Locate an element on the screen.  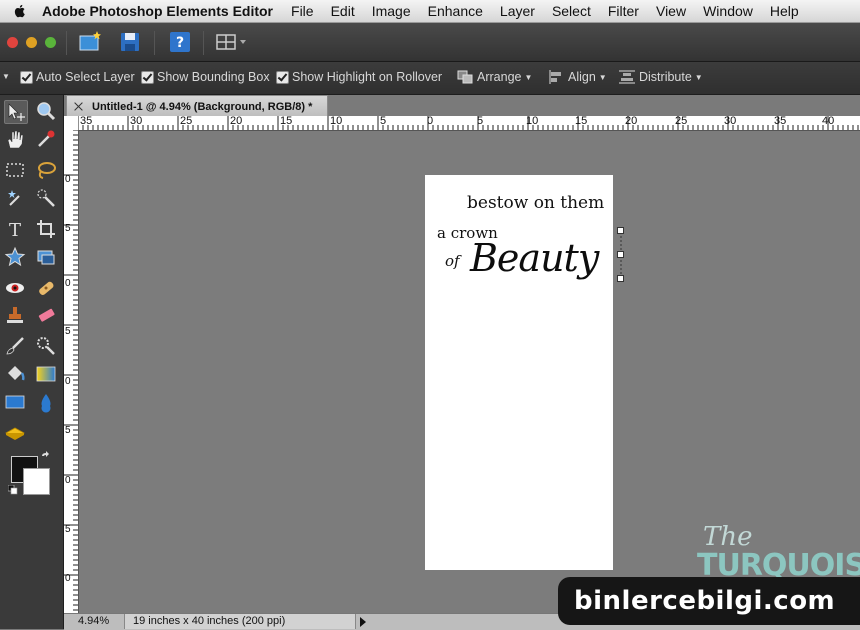
vertical-ruler: 0 5 0 5 0 5 0 5 0 is located at coordinates (71, 371).